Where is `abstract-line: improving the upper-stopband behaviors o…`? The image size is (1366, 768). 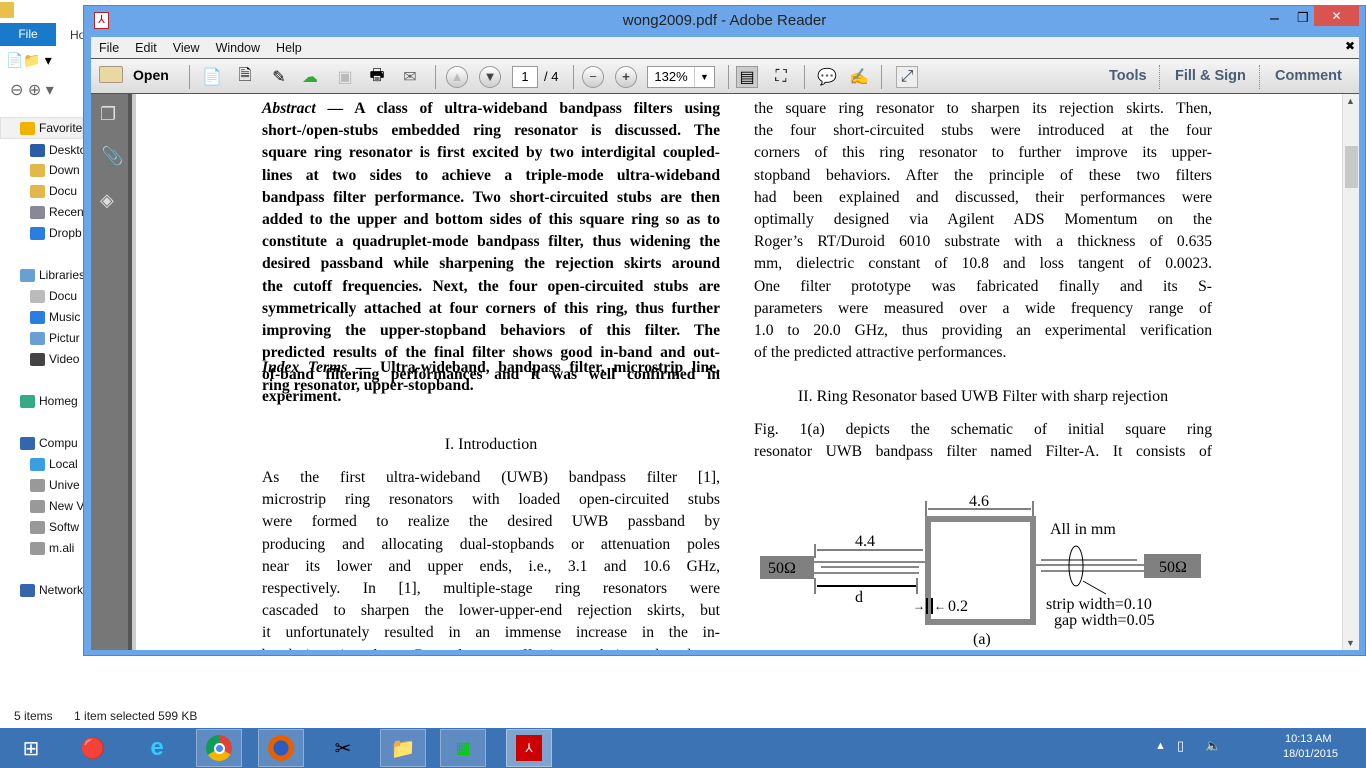
abstract-line: improving the upper-stopband behaviors o… is located at coordinates (491, 330).